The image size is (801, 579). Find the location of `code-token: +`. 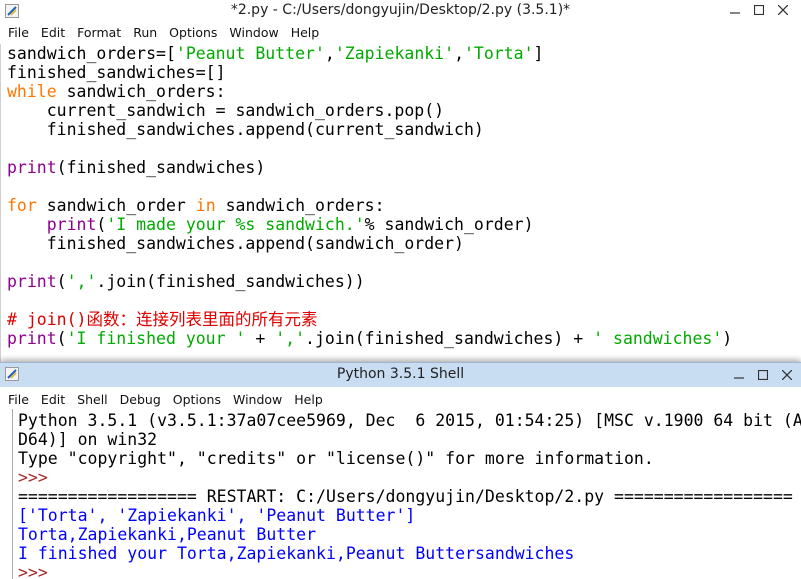

code-token: + is located at coordinates (260, 338).